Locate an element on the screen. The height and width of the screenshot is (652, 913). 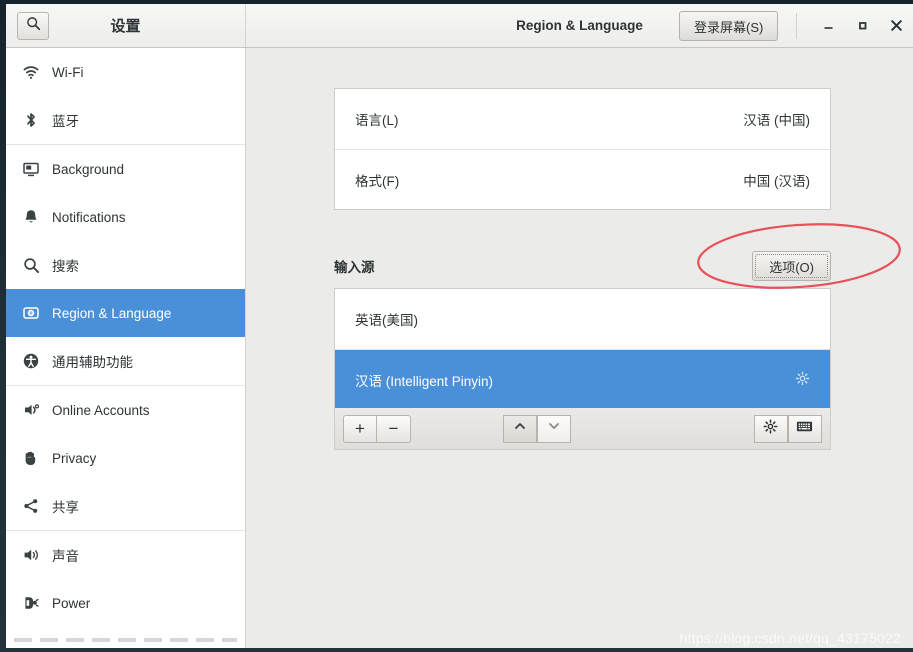
sidebar-item-bluetooth: 蓝牙 is located at coordinates (125, 120).